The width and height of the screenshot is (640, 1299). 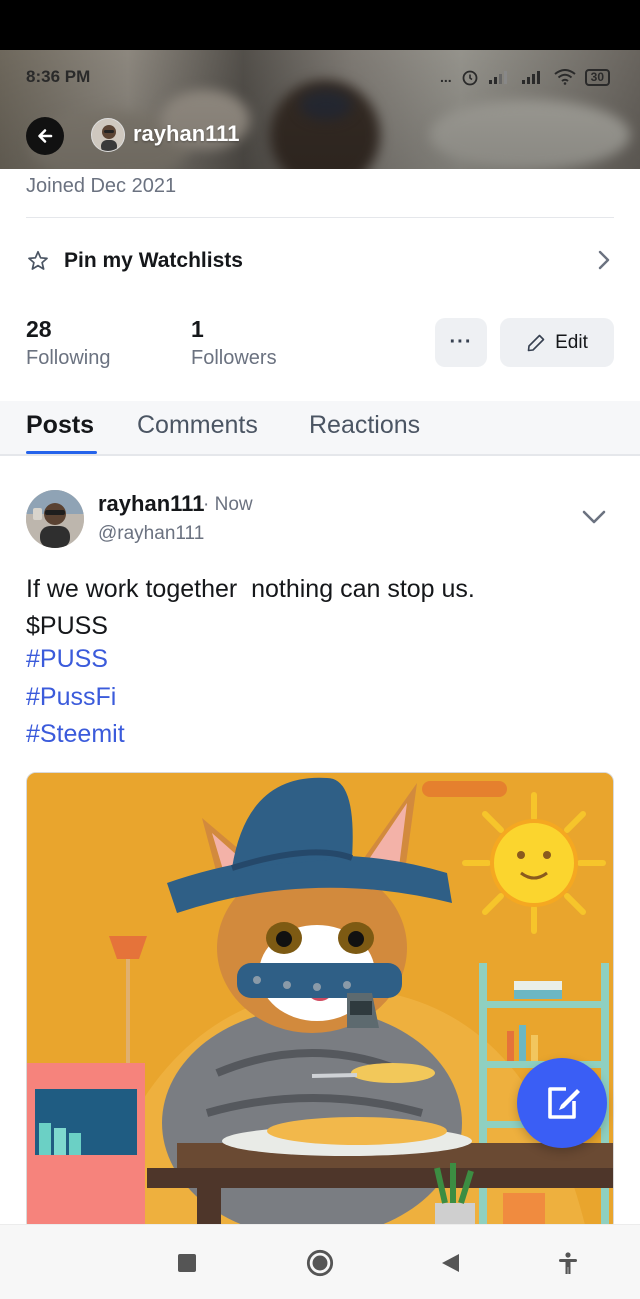 I want to click on accessibility-button, so click(x=568, y=1263).